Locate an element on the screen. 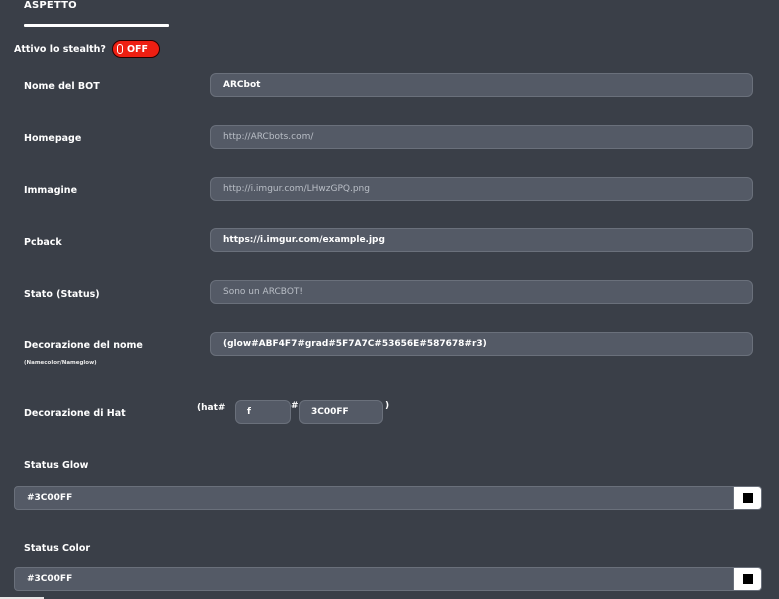 The height and width of the screenshot is (599, 779). status-glow-value: #3C00FF is located at coordinates (50, 498).